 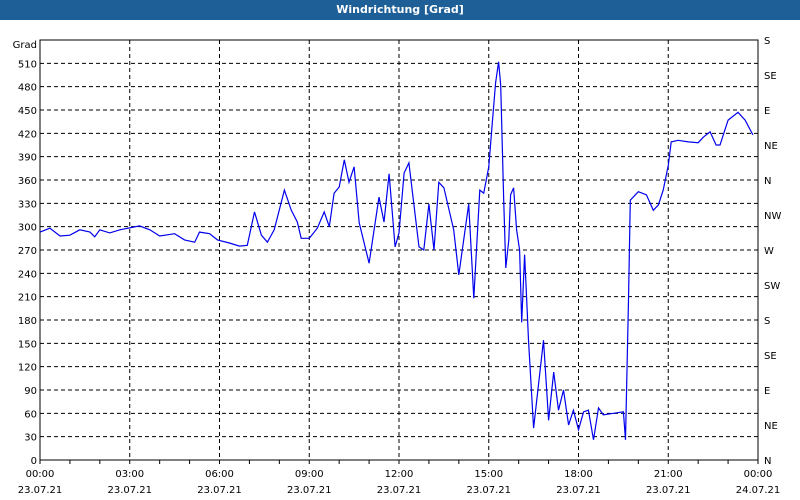 What do you see at coordinates (27, 368) in the screenshot?
I see `y-tick-label: 120` at bounding box center [27, 368].